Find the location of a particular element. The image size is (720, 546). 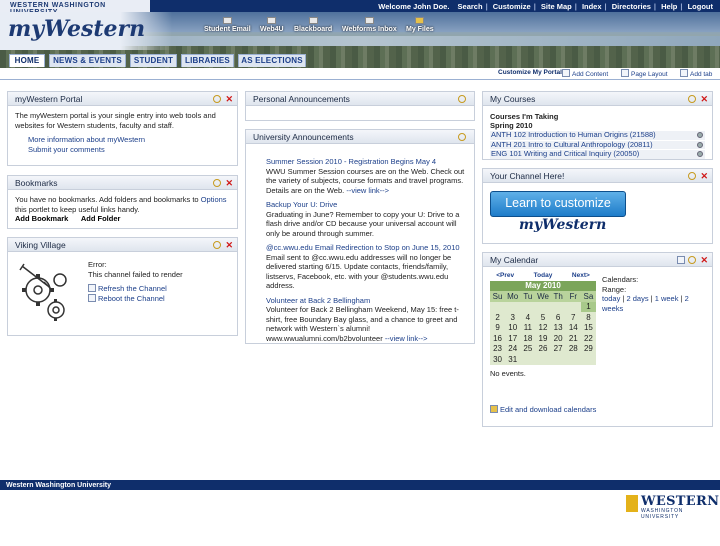

calendar-day is located at coordinates (588, 359).